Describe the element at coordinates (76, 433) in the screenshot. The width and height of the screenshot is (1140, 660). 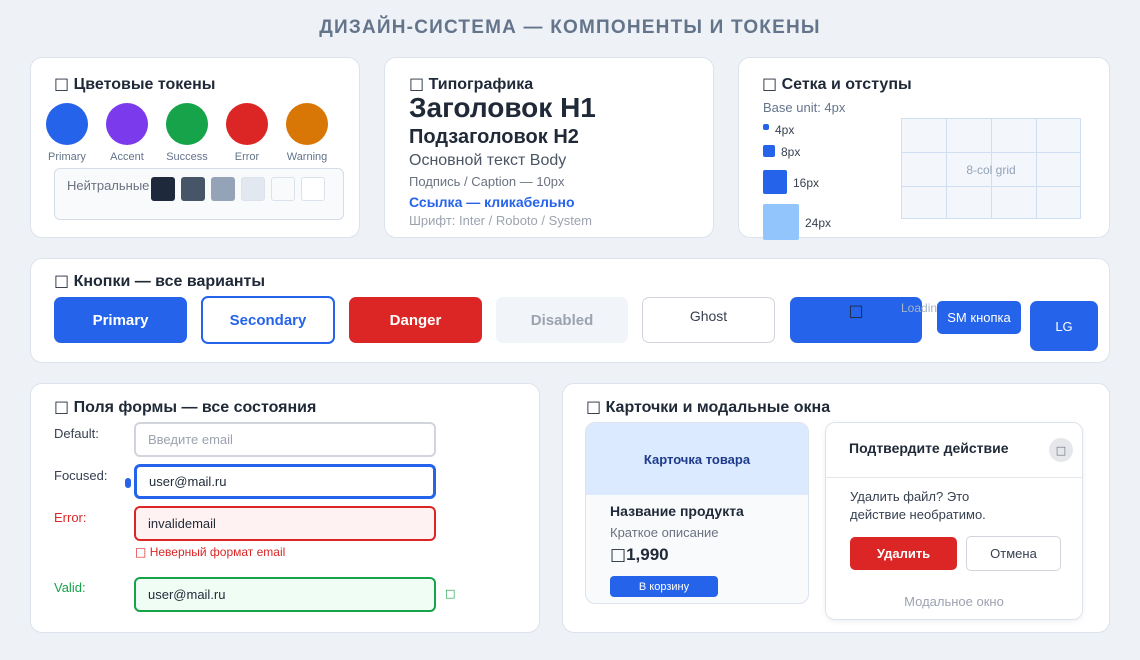
I see `default-label: Default:` at that location.